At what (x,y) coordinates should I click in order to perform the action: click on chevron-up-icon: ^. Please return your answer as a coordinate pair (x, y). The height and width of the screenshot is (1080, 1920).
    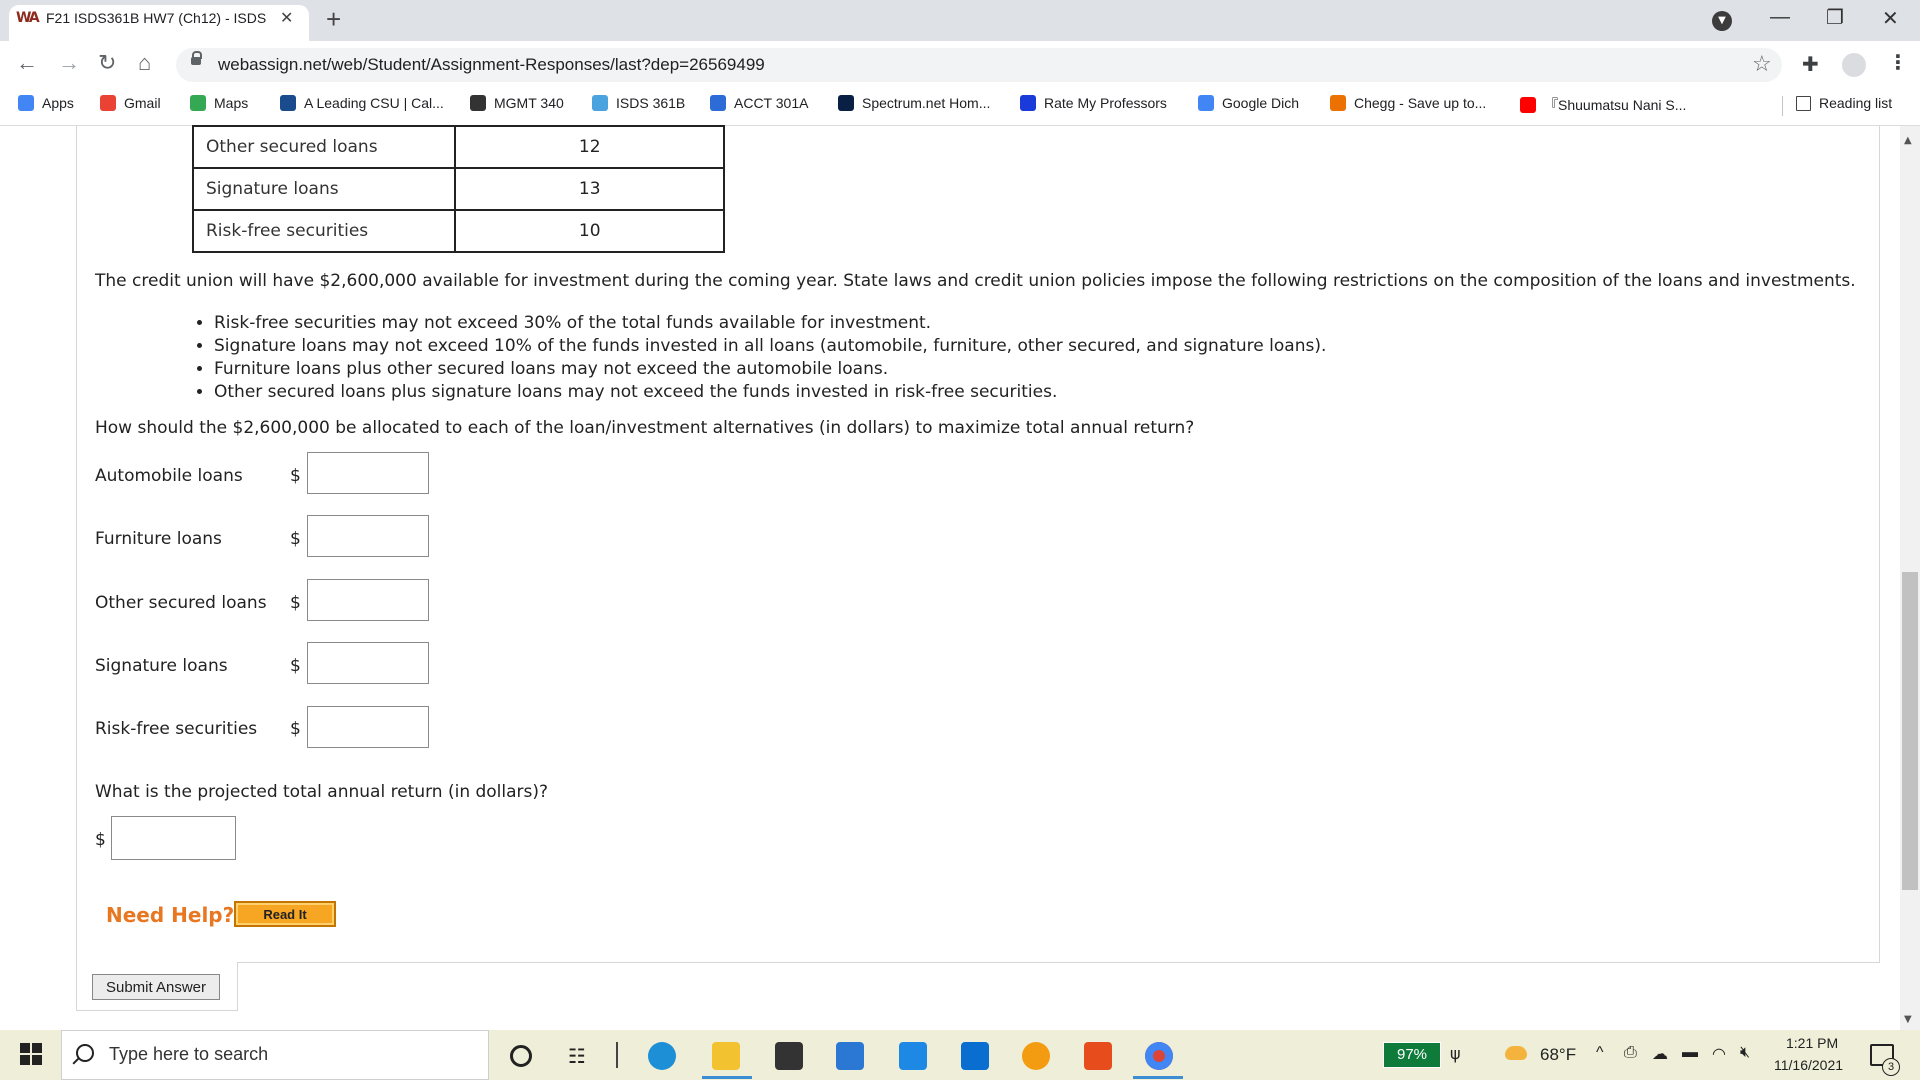
    Looking at the image, I should click on (1600, 1053).